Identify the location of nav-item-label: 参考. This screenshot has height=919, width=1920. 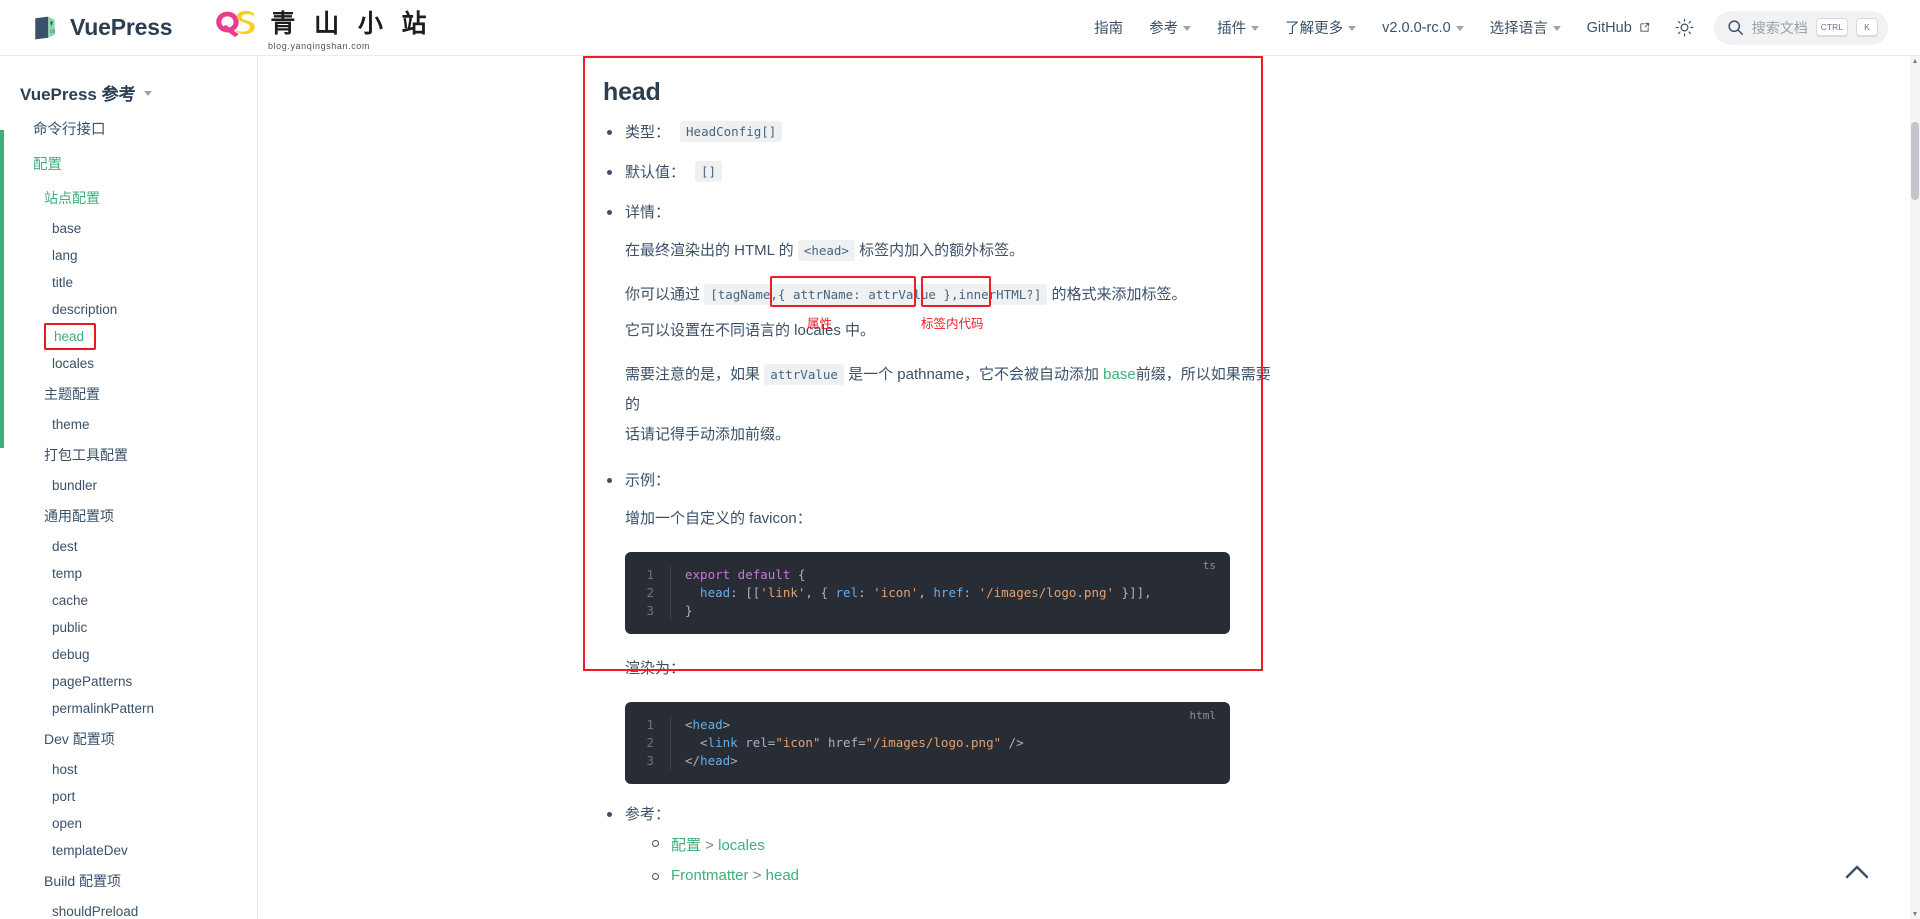
(1164, 29).